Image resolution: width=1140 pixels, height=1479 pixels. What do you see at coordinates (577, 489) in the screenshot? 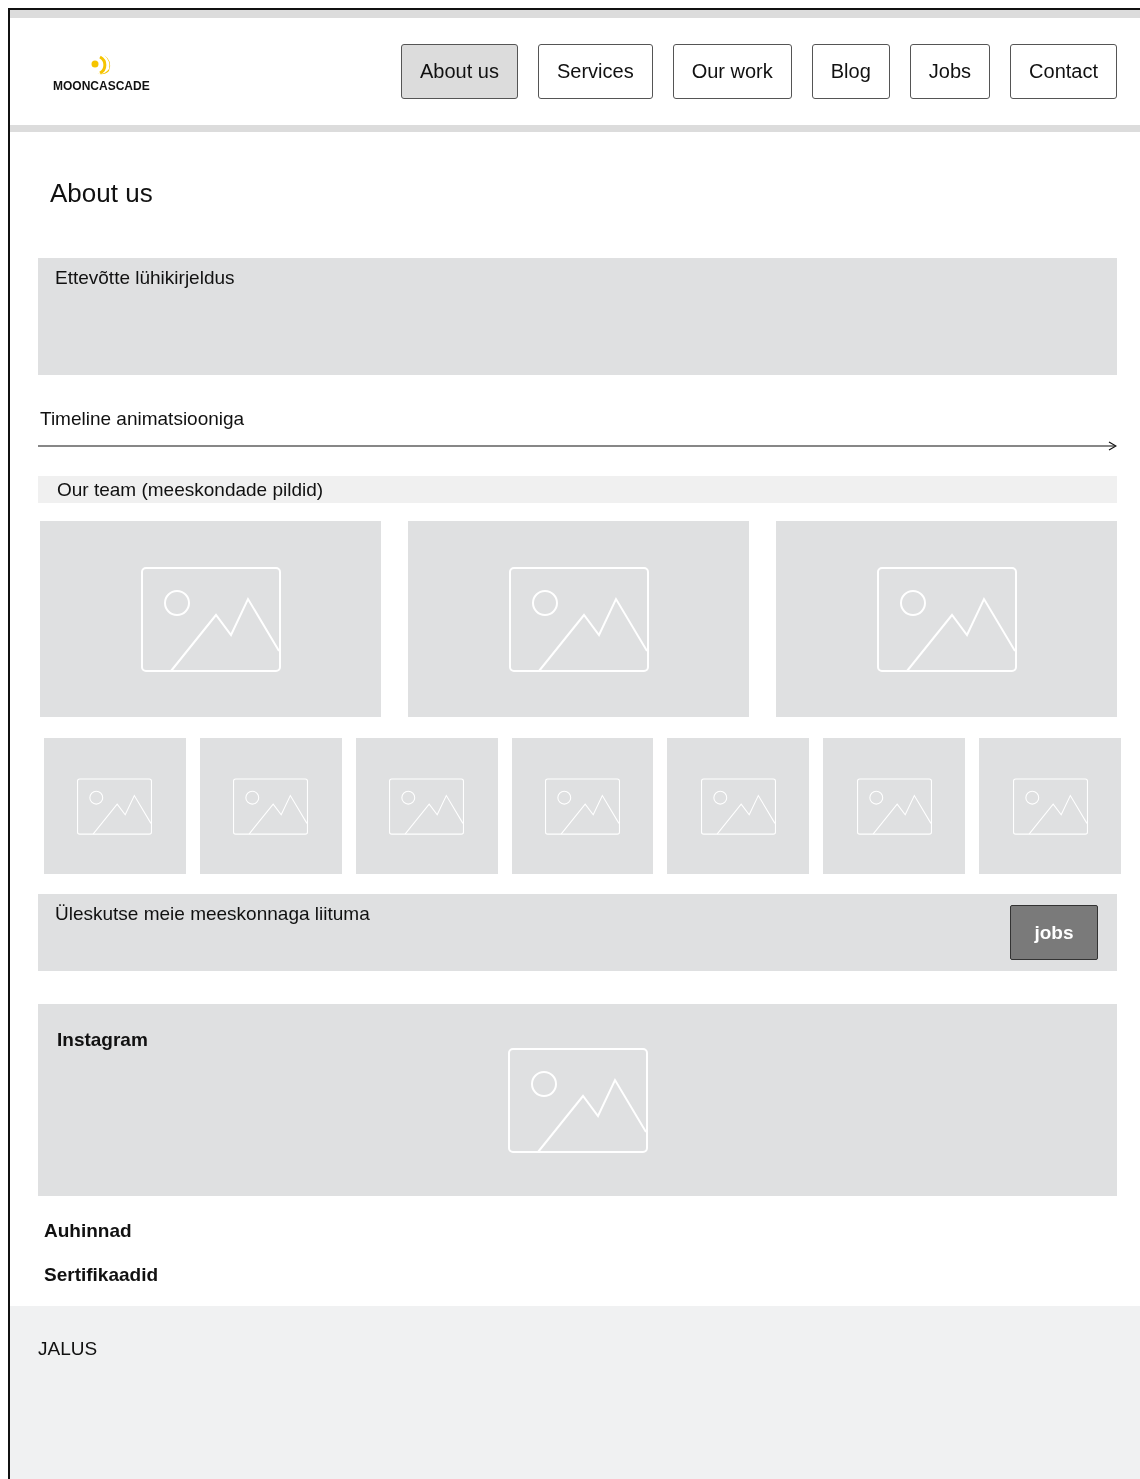
I see `team-heading: Our team (meeskondade pildid)` at bounding box center [577, 489].